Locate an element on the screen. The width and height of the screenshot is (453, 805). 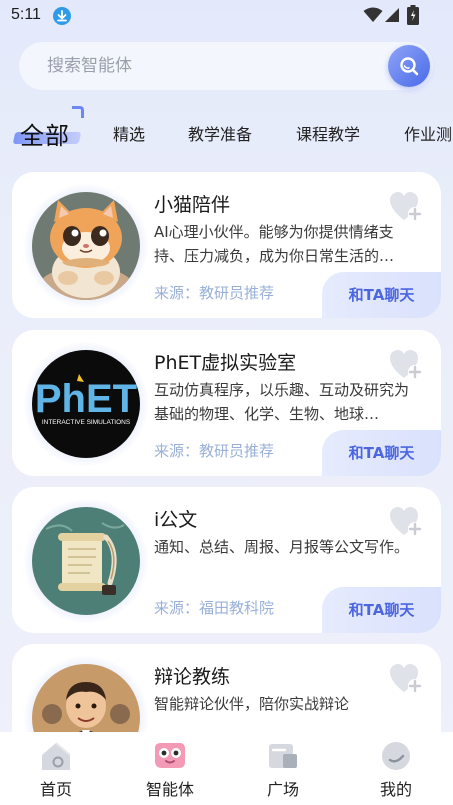
battery-icon is located at coordinates (413, 15).